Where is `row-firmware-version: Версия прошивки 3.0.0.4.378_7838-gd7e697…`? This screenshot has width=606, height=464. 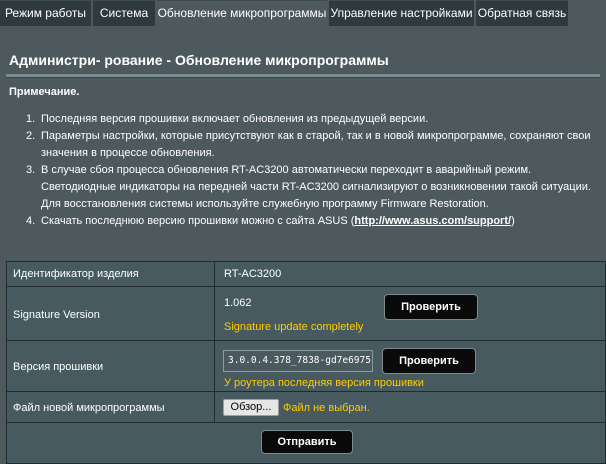 row-firmware-version: Версия прошивки 3.0.0.4.378_7838-gd7e697… is located at coordinates (306, 366).